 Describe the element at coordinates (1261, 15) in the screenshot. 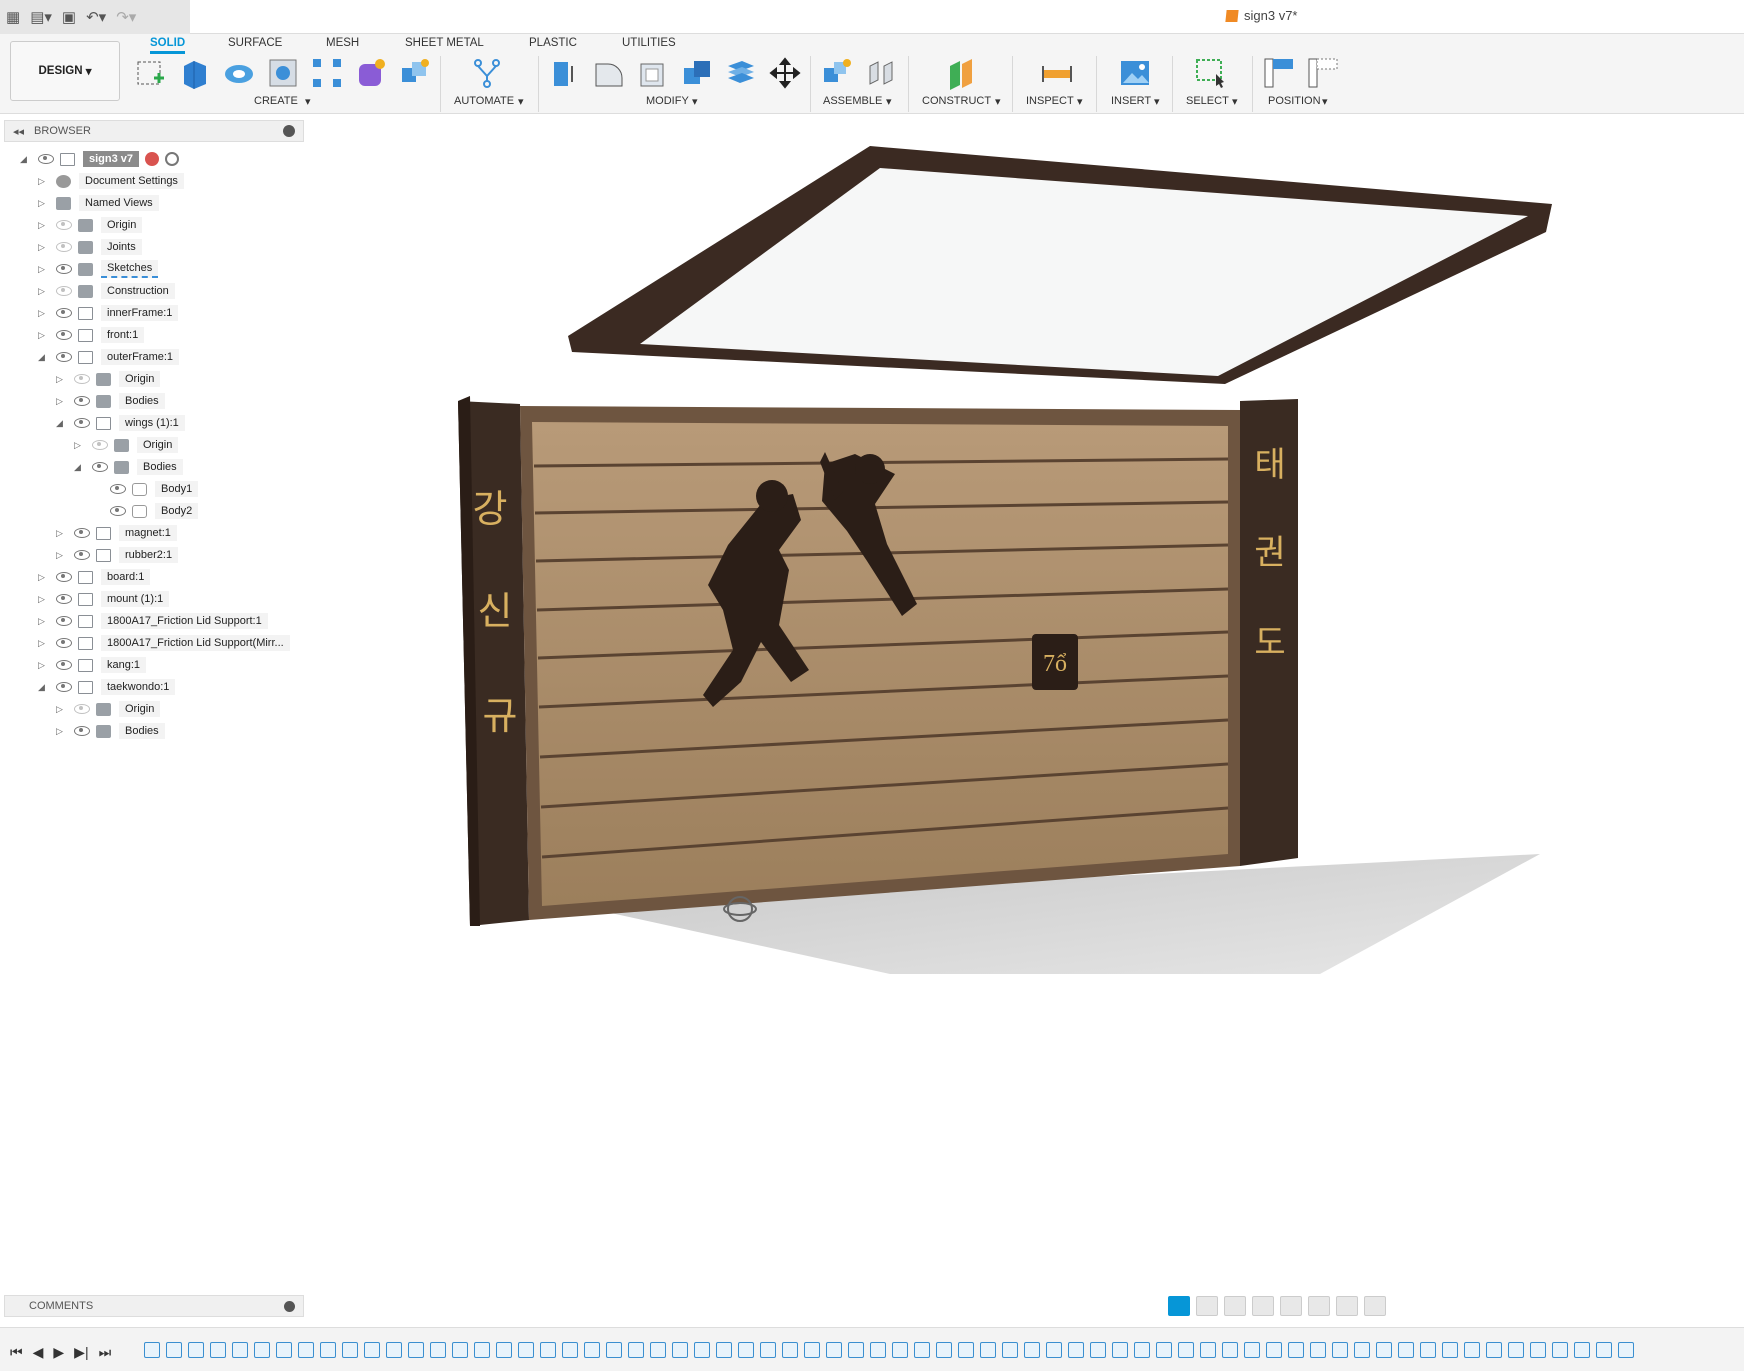

I see `document-tab: sign3 v7*` at that location.